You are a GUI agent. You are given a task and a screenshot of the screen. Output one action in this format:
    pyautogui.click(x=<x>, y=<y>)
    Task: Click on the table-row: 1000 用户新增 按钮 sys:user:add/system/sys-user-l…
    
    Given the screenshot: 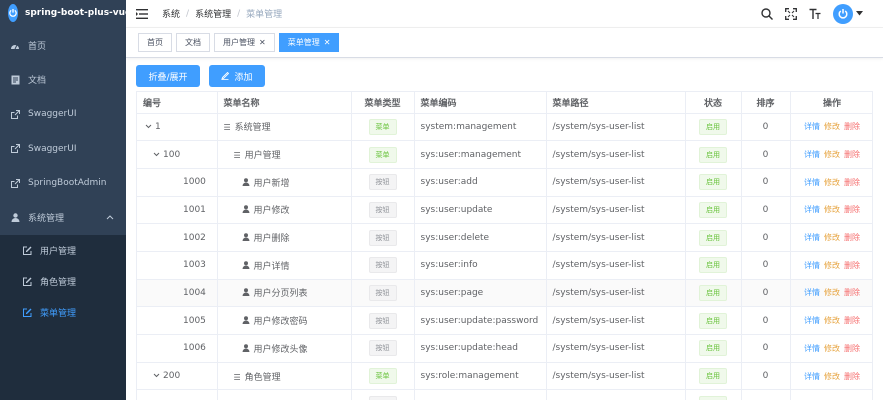 What is the action you would take?
    pyautogui.click(x=504, y=182)
    